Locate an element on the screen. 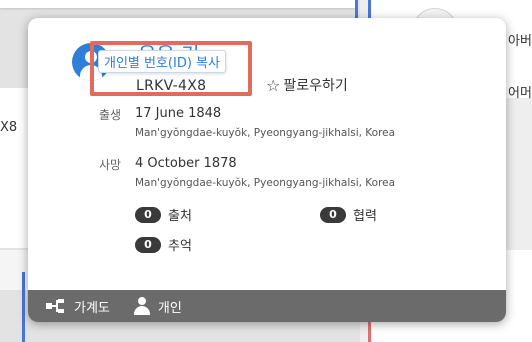 The image size is (532, 342). death-date: 4 October 1878 is located at coordinates (186, 163).